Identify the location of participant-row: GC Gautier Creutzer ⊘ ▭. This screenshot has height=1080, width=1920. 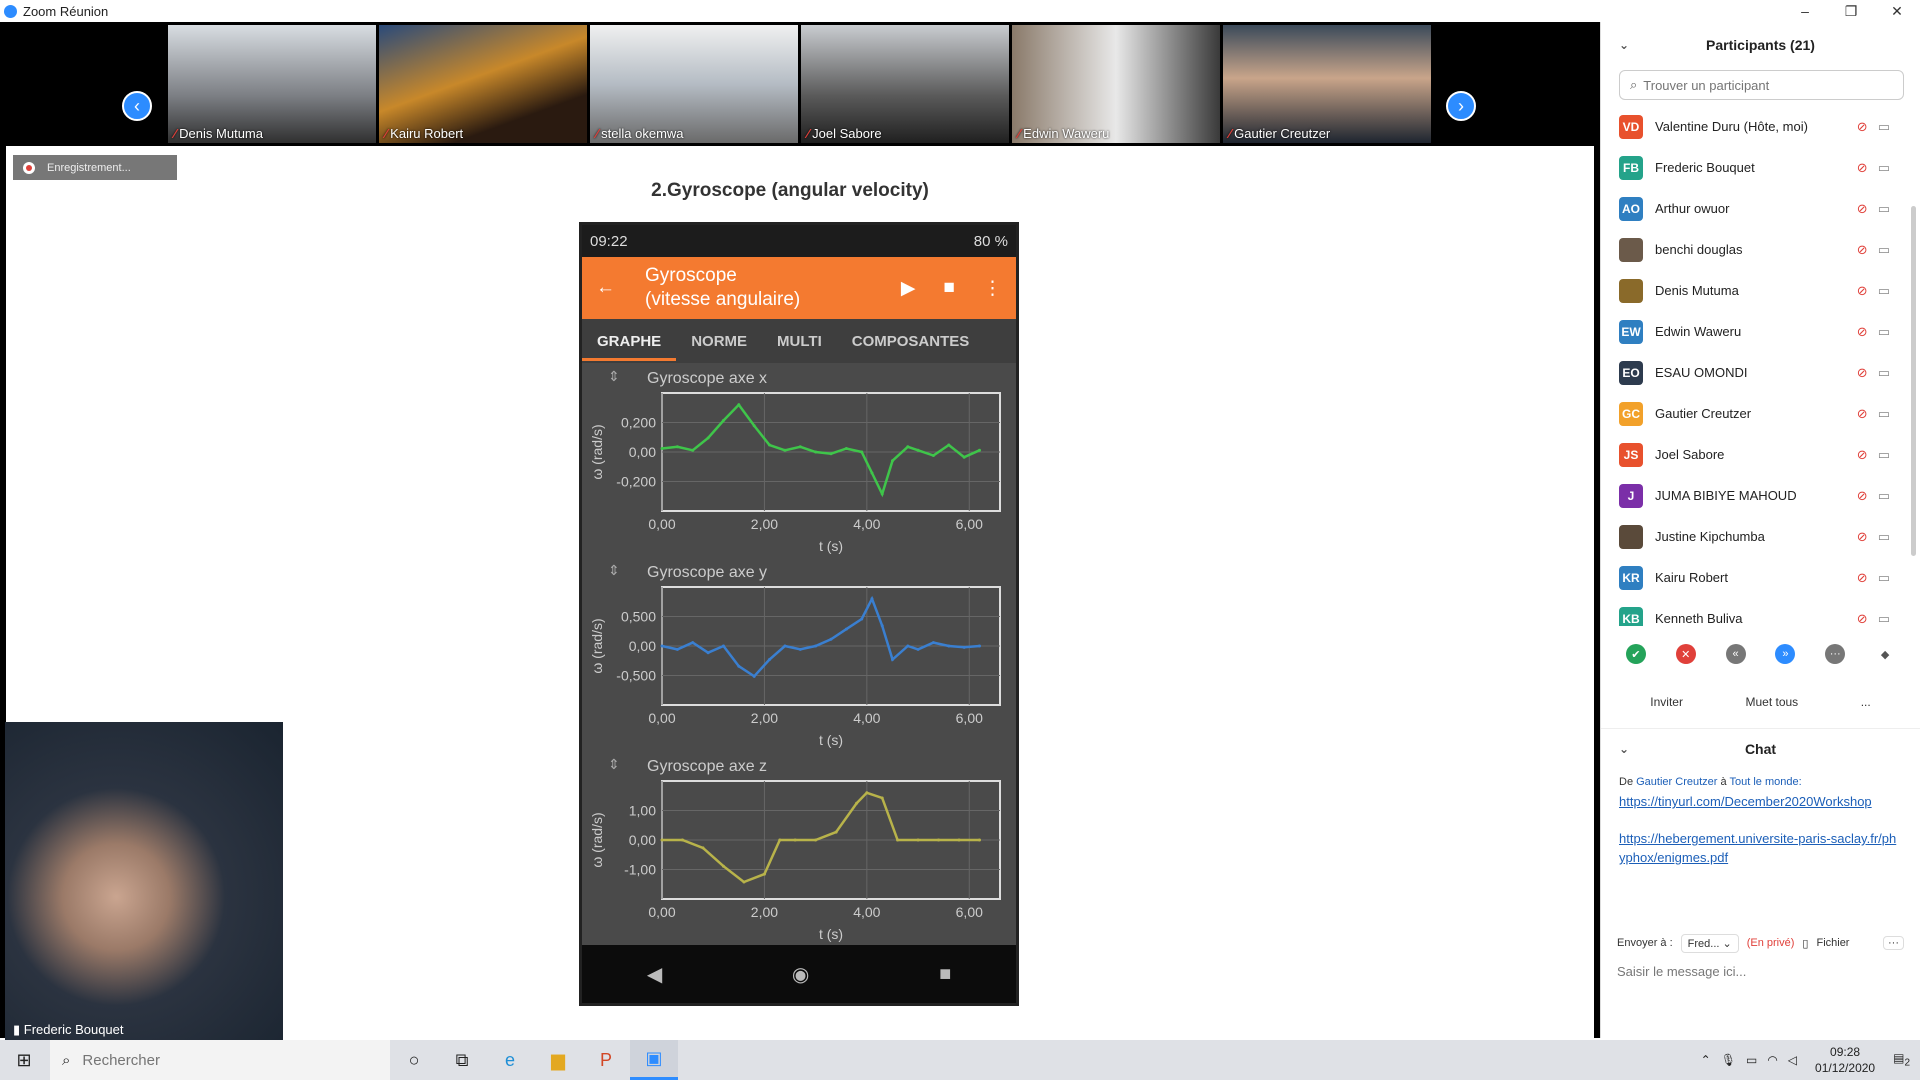
(1760, 413).